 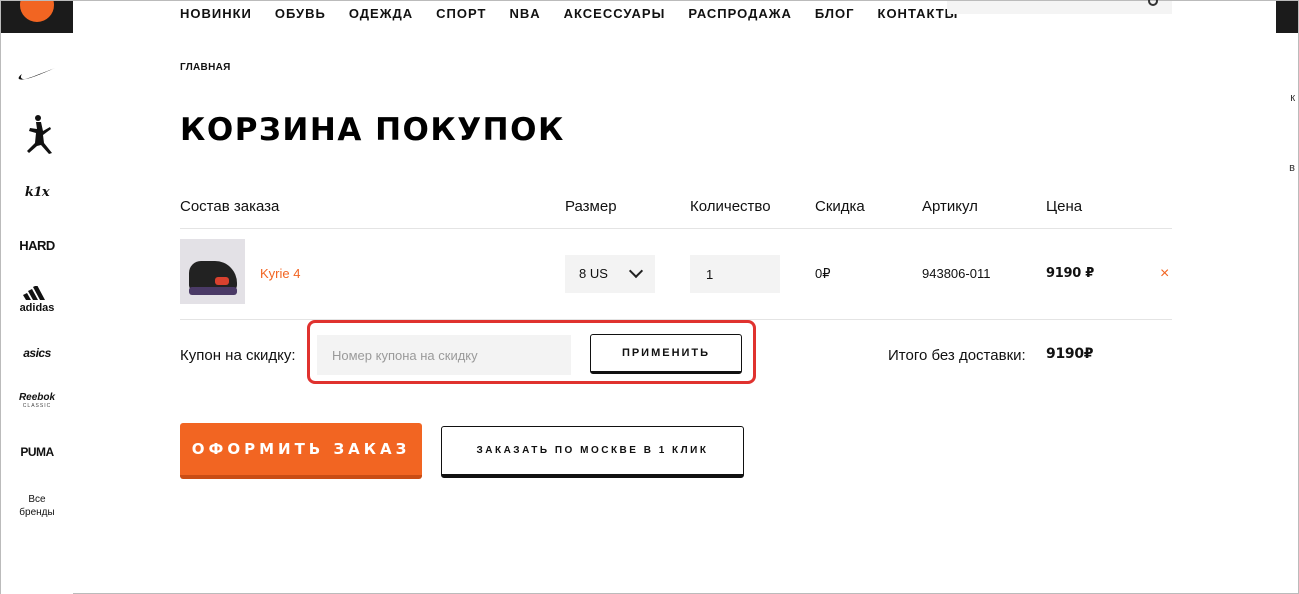 I want to click on breadcrumb: ГЛАВНАЯ, so click(x=205, y=67).